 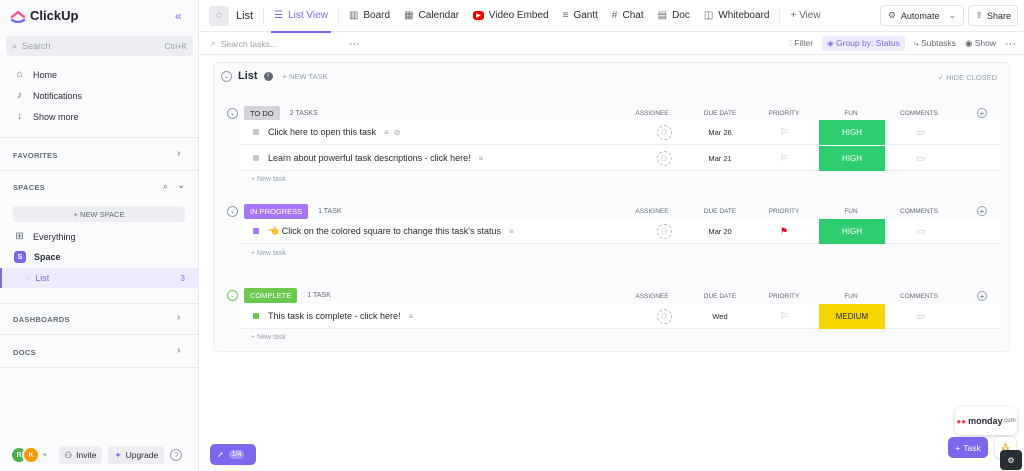 I want to click on collapse-sidebar-icon: «, so click(x=178, y=16).